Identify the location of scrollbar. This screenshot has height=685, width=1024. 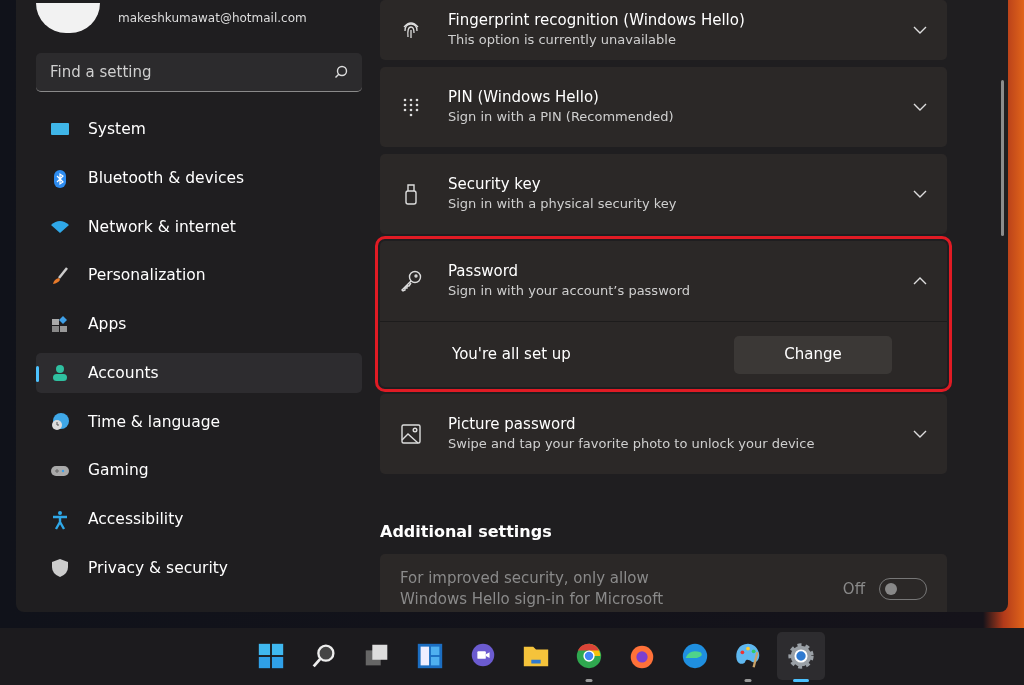
(1002, 158).